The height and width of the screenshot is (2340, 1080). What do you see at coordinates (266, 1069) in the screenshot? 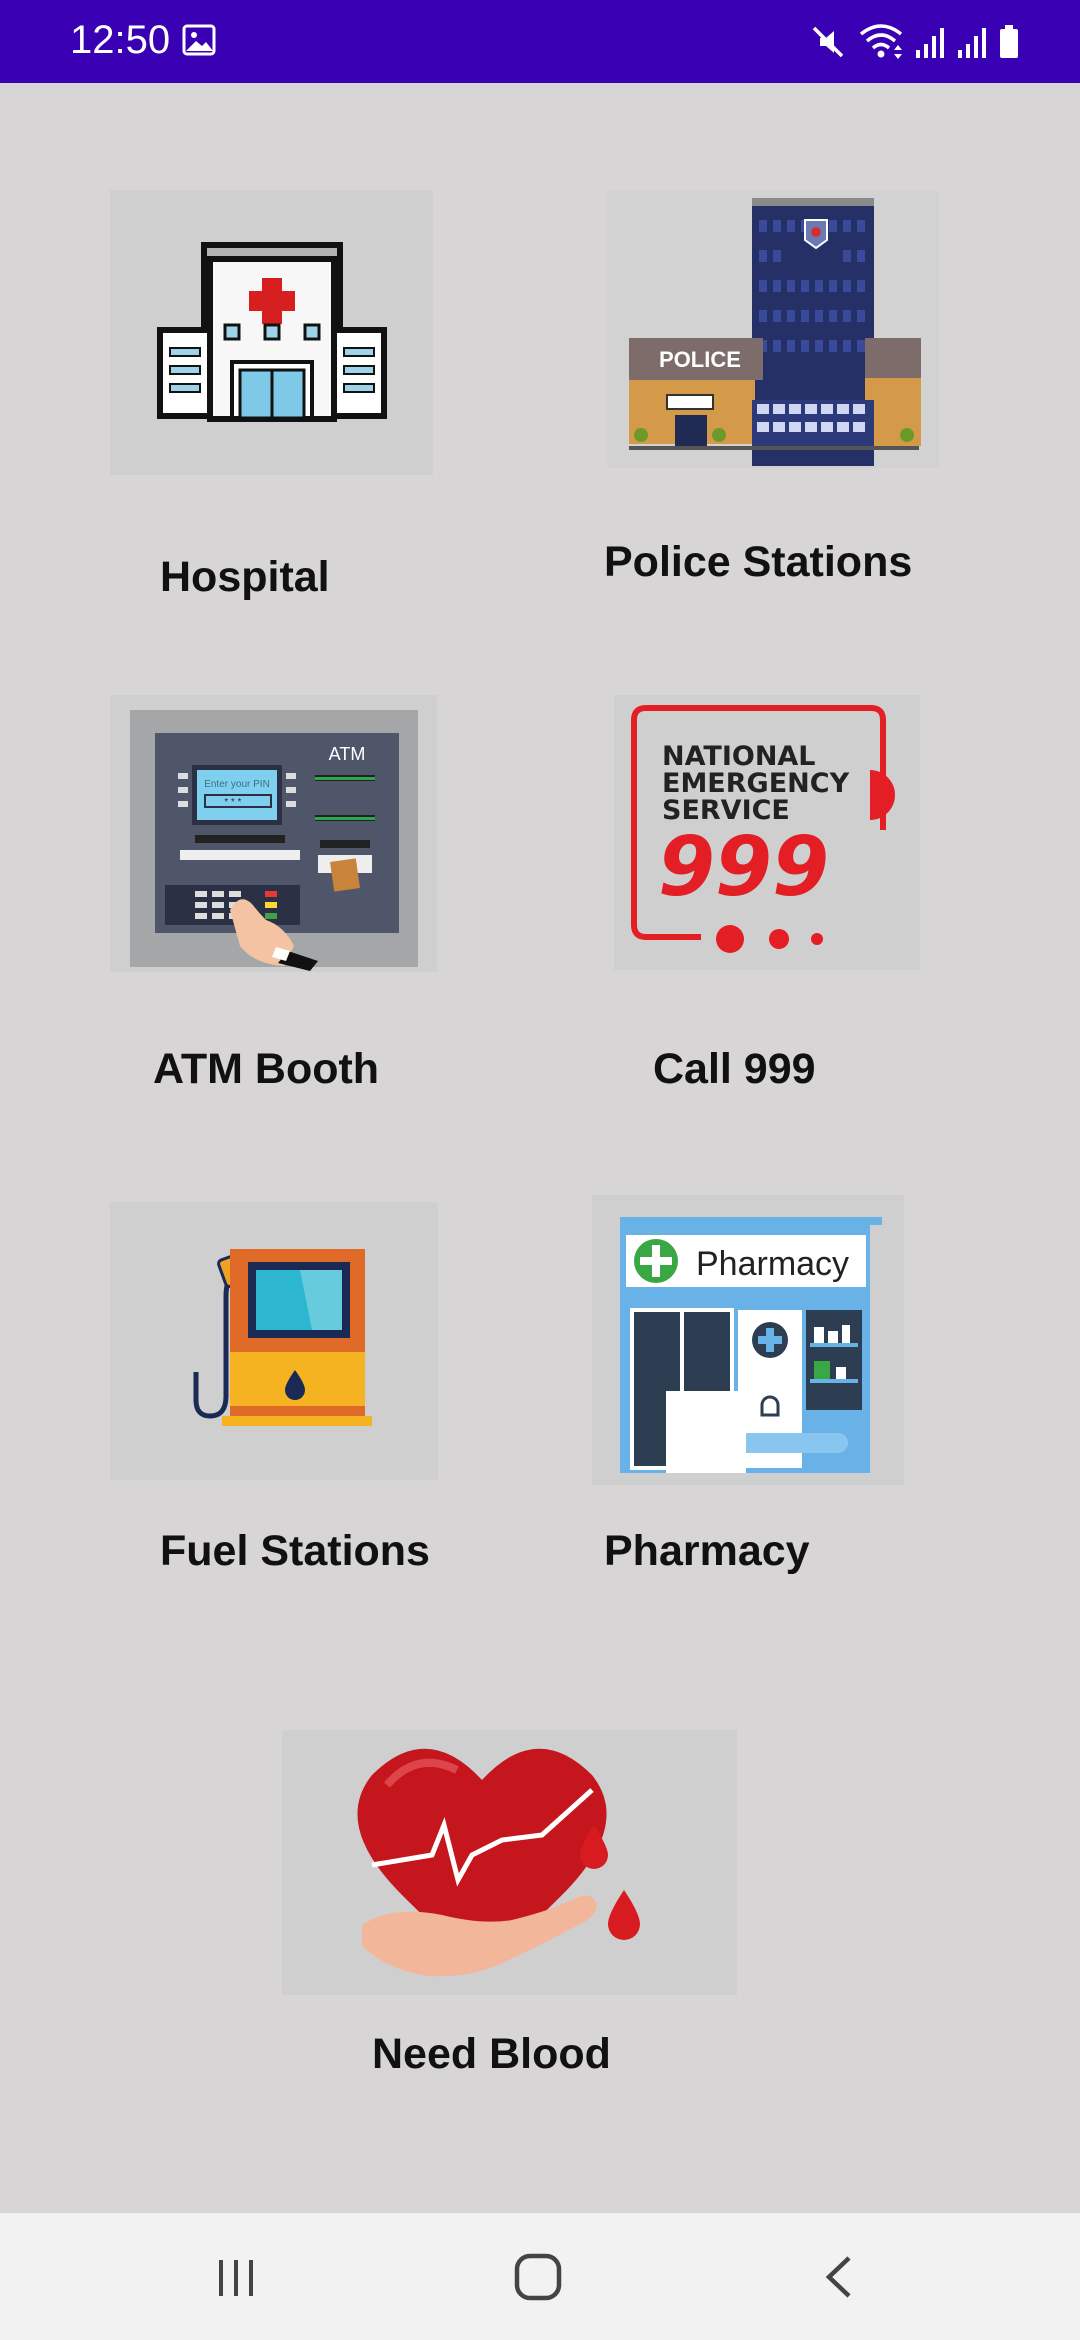
I see `service-label: ATM Booth` at bounding box center [266, 1069].